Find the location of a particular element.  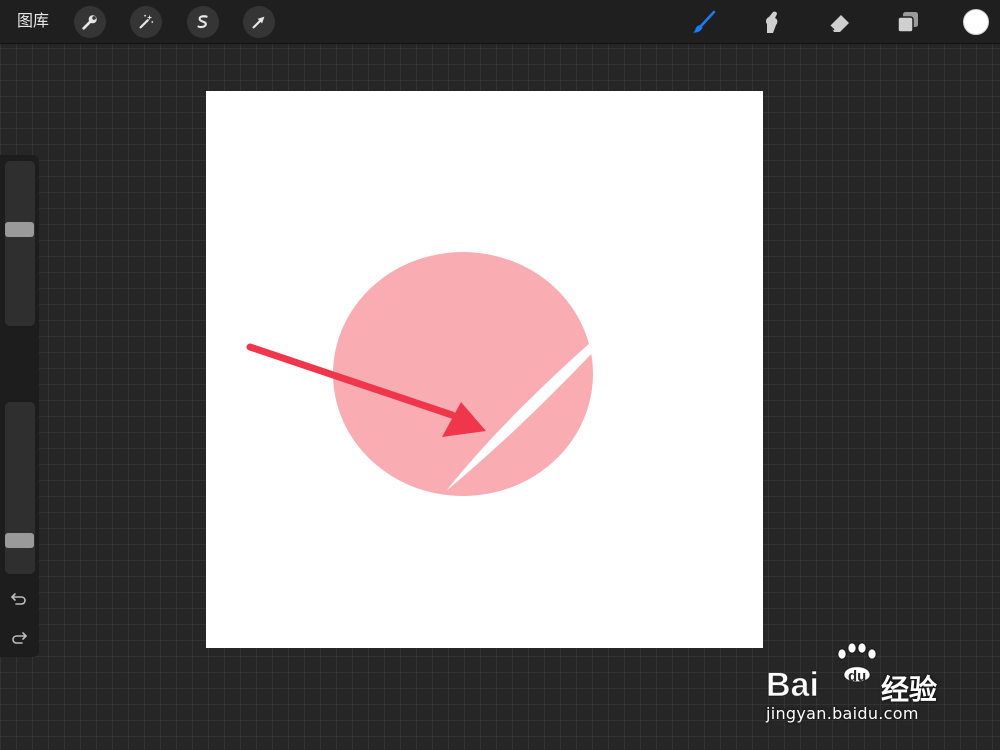

baidu-jingyan-watermark: Bai du 经验 jingyan.baidu.com is located at coordinates (858, 685).